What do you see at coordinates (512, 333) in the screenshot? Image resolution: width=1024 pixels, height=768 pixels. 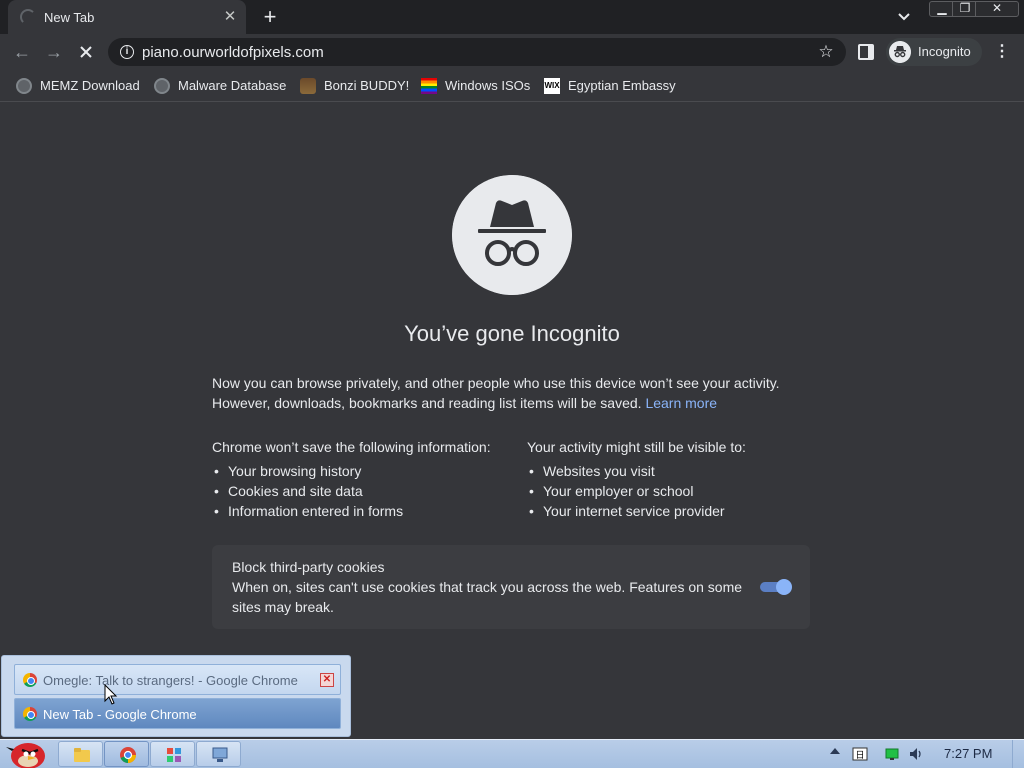 I see `page-title: You’ve gone Incognito` at bounding box center [512, 333].